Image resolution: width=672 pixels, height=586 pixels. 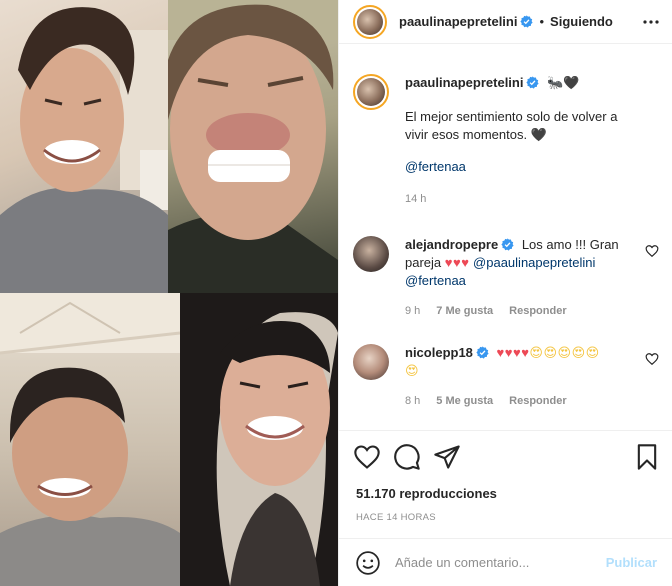 What do you see at coordinates (464, 311) in the screenshot?
I see `comment-likes-count: 7 Me gusta` at bounding box center [464, 311].